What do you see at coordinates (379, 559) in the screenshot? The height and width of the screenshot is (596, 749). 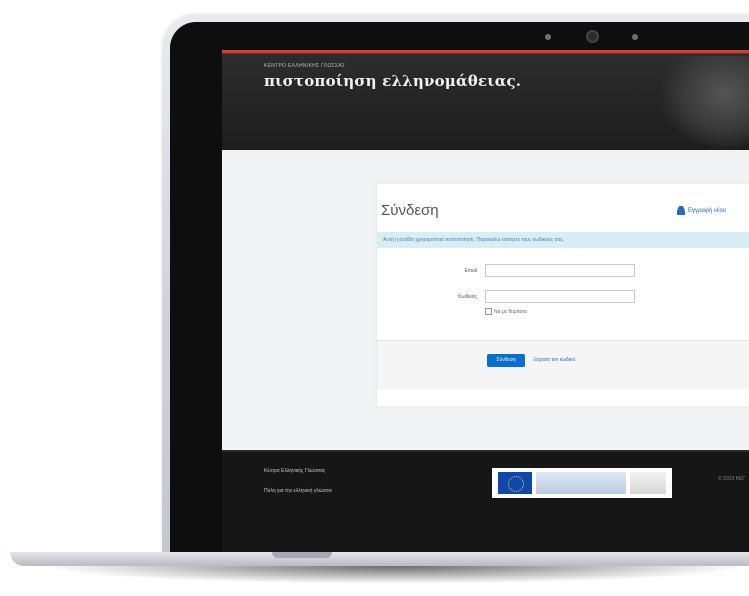 I see `laptop-base` at bounding box center [379, 559].